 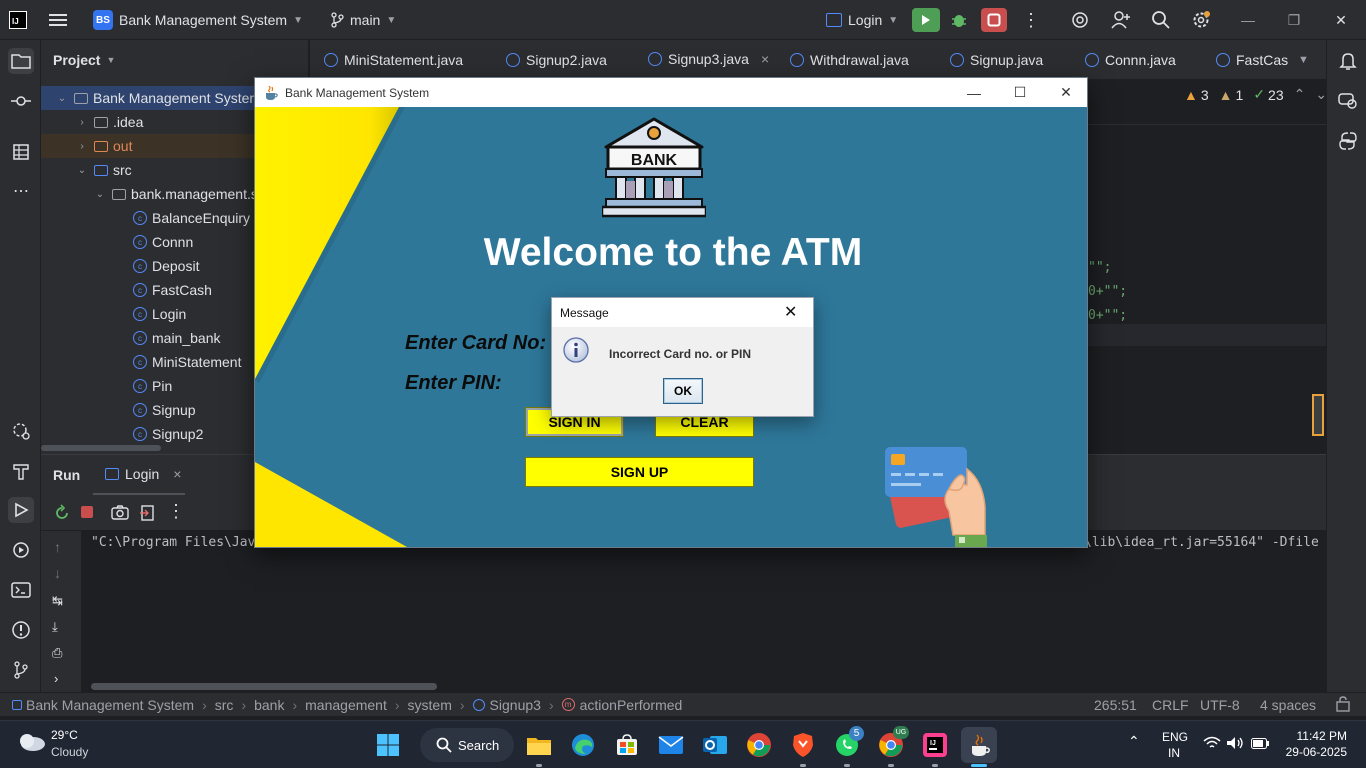 I want to click on file-encoding: UTF-8, so click(x=1220, y=705).